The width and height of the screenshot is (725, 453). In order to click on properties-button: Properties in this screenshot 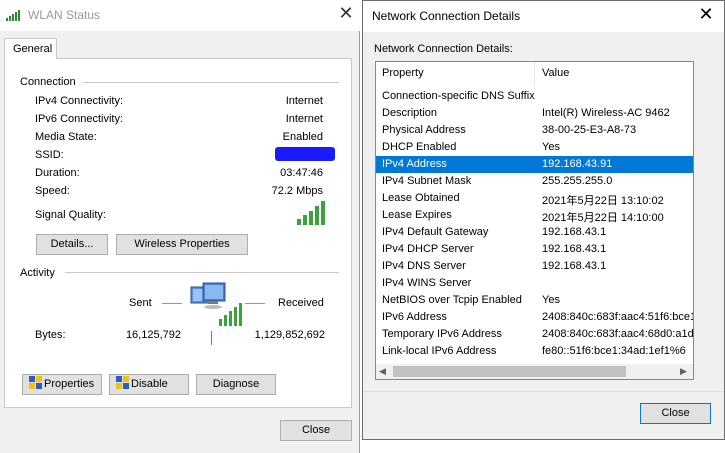, I will do `click(62, 384)`.